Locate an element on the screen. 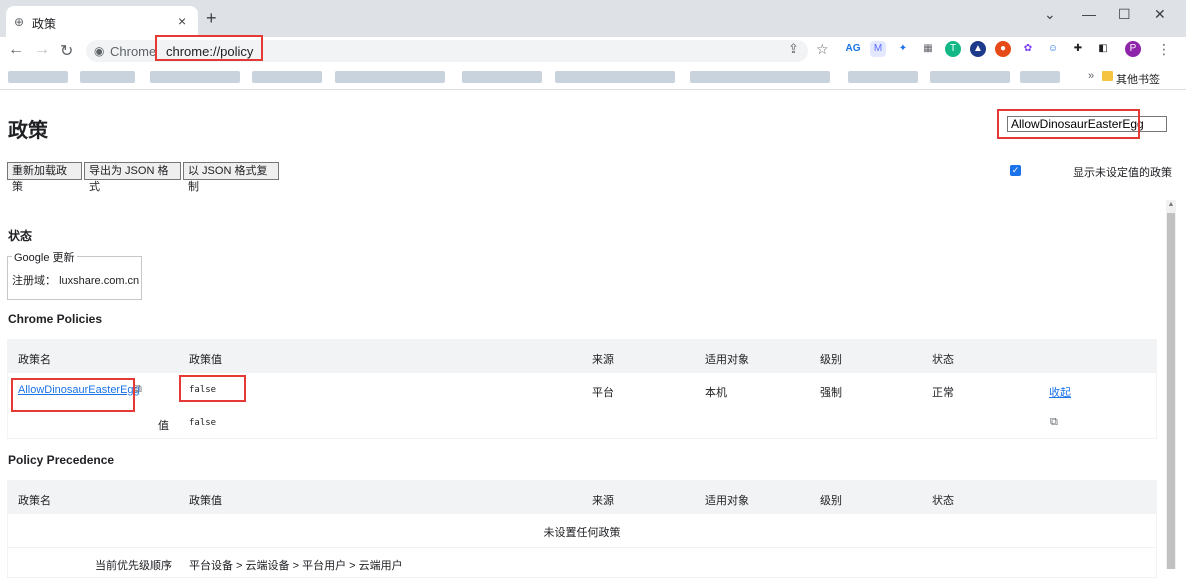 This screenshot has width=1186, height=578. value-detail: false is located at coordinates (203, 423).